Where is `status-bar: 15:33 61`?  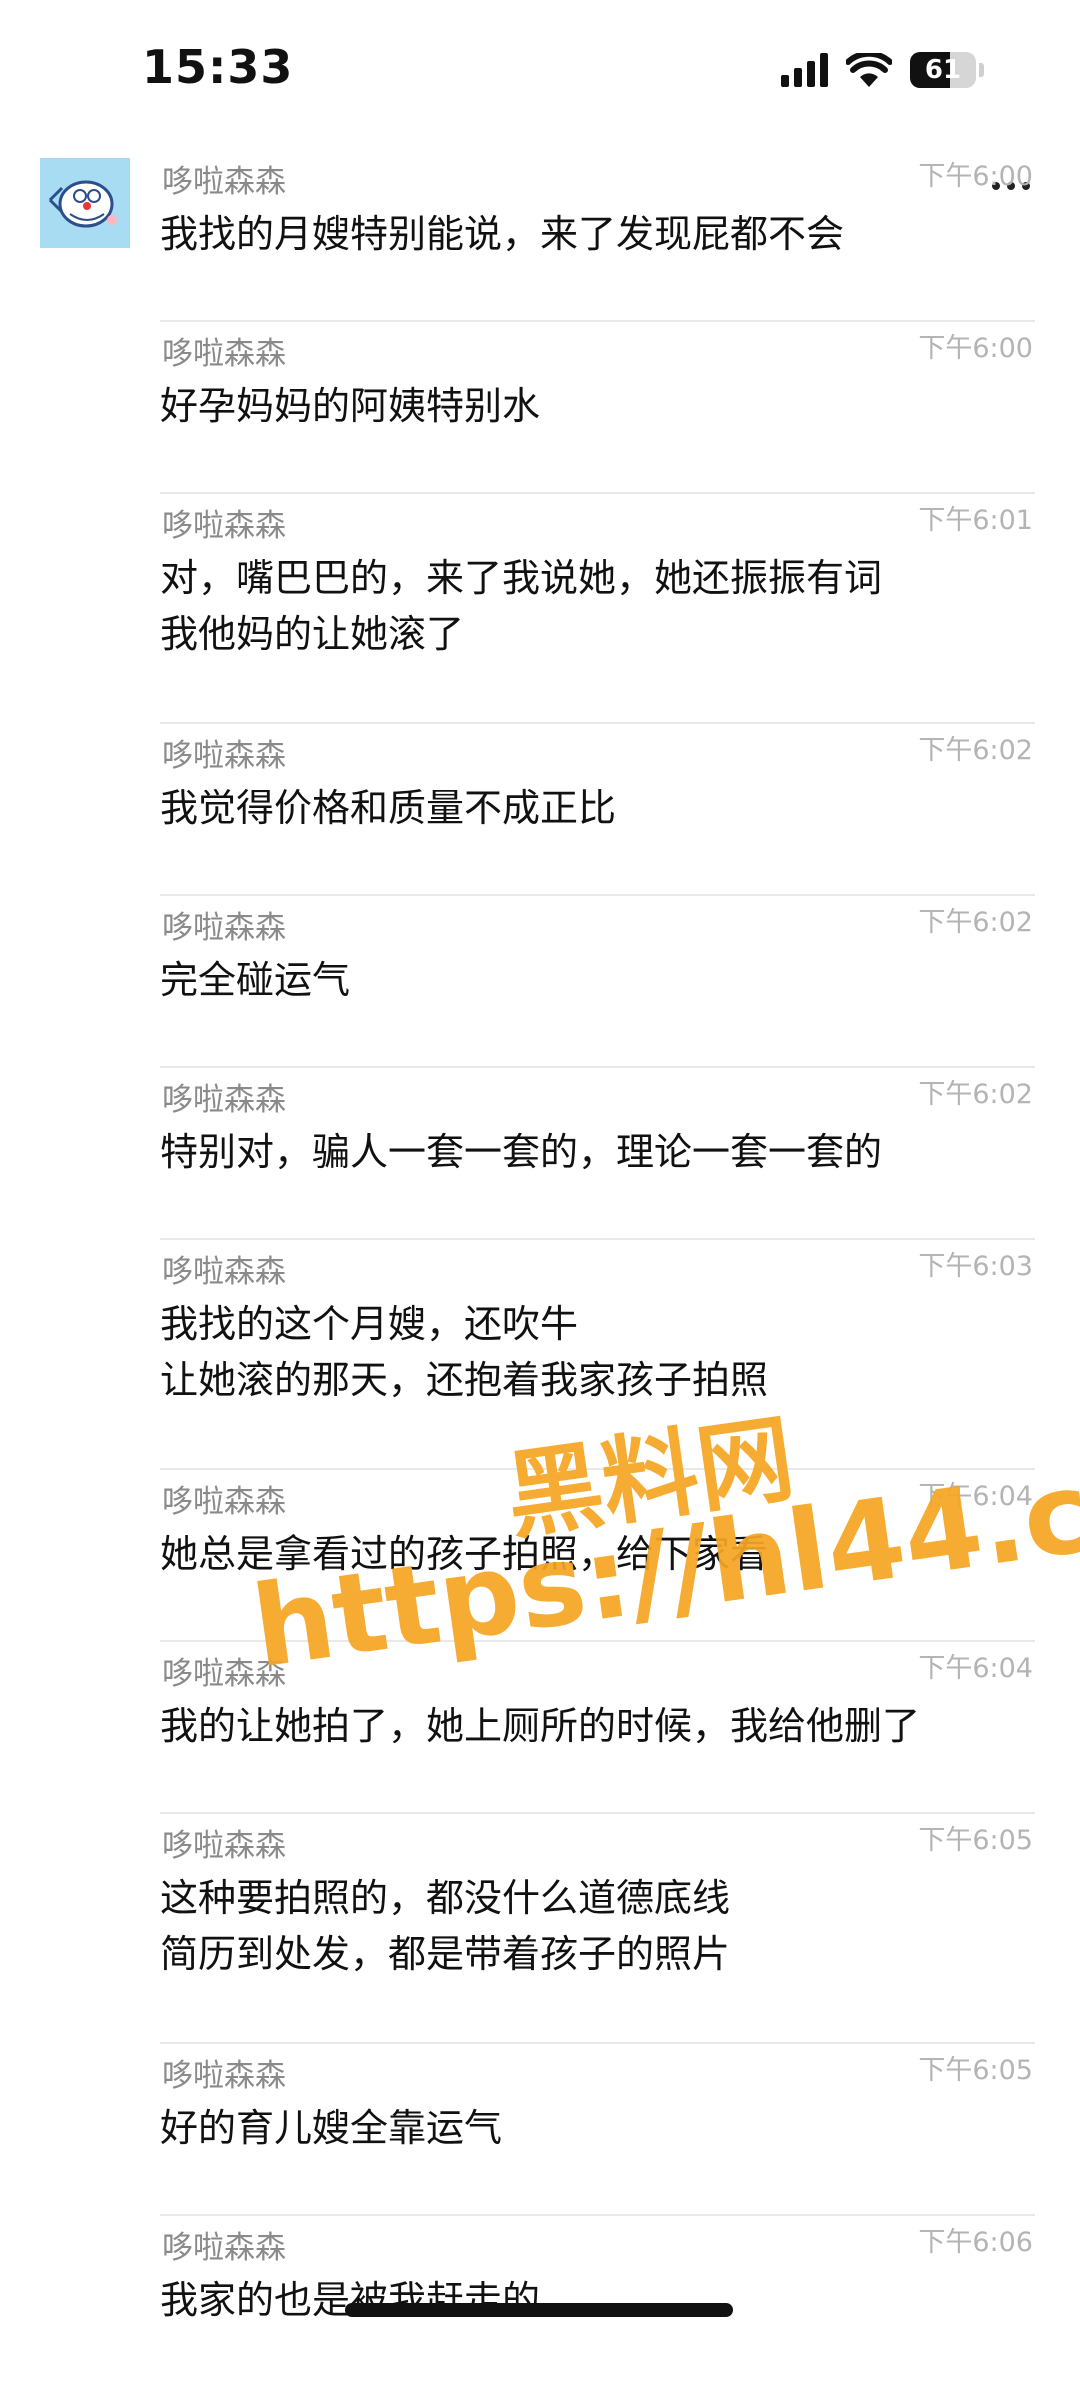 status-bar: 15:33 61 is located at coordinates (540, 70).